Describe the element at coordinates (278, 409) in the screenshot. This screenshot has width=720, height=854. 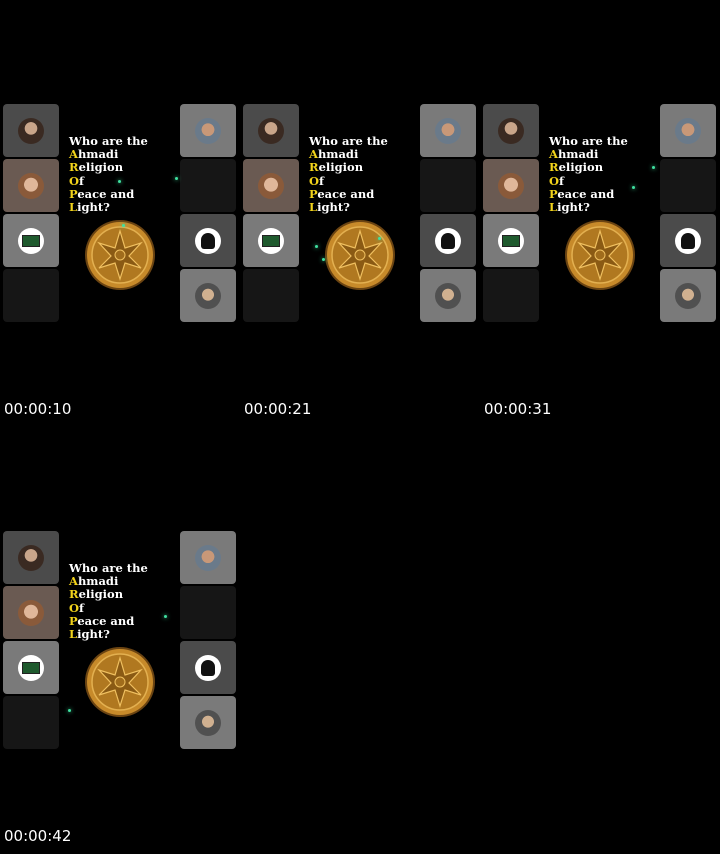
I see `timestamp: 00:00:21` at that location.